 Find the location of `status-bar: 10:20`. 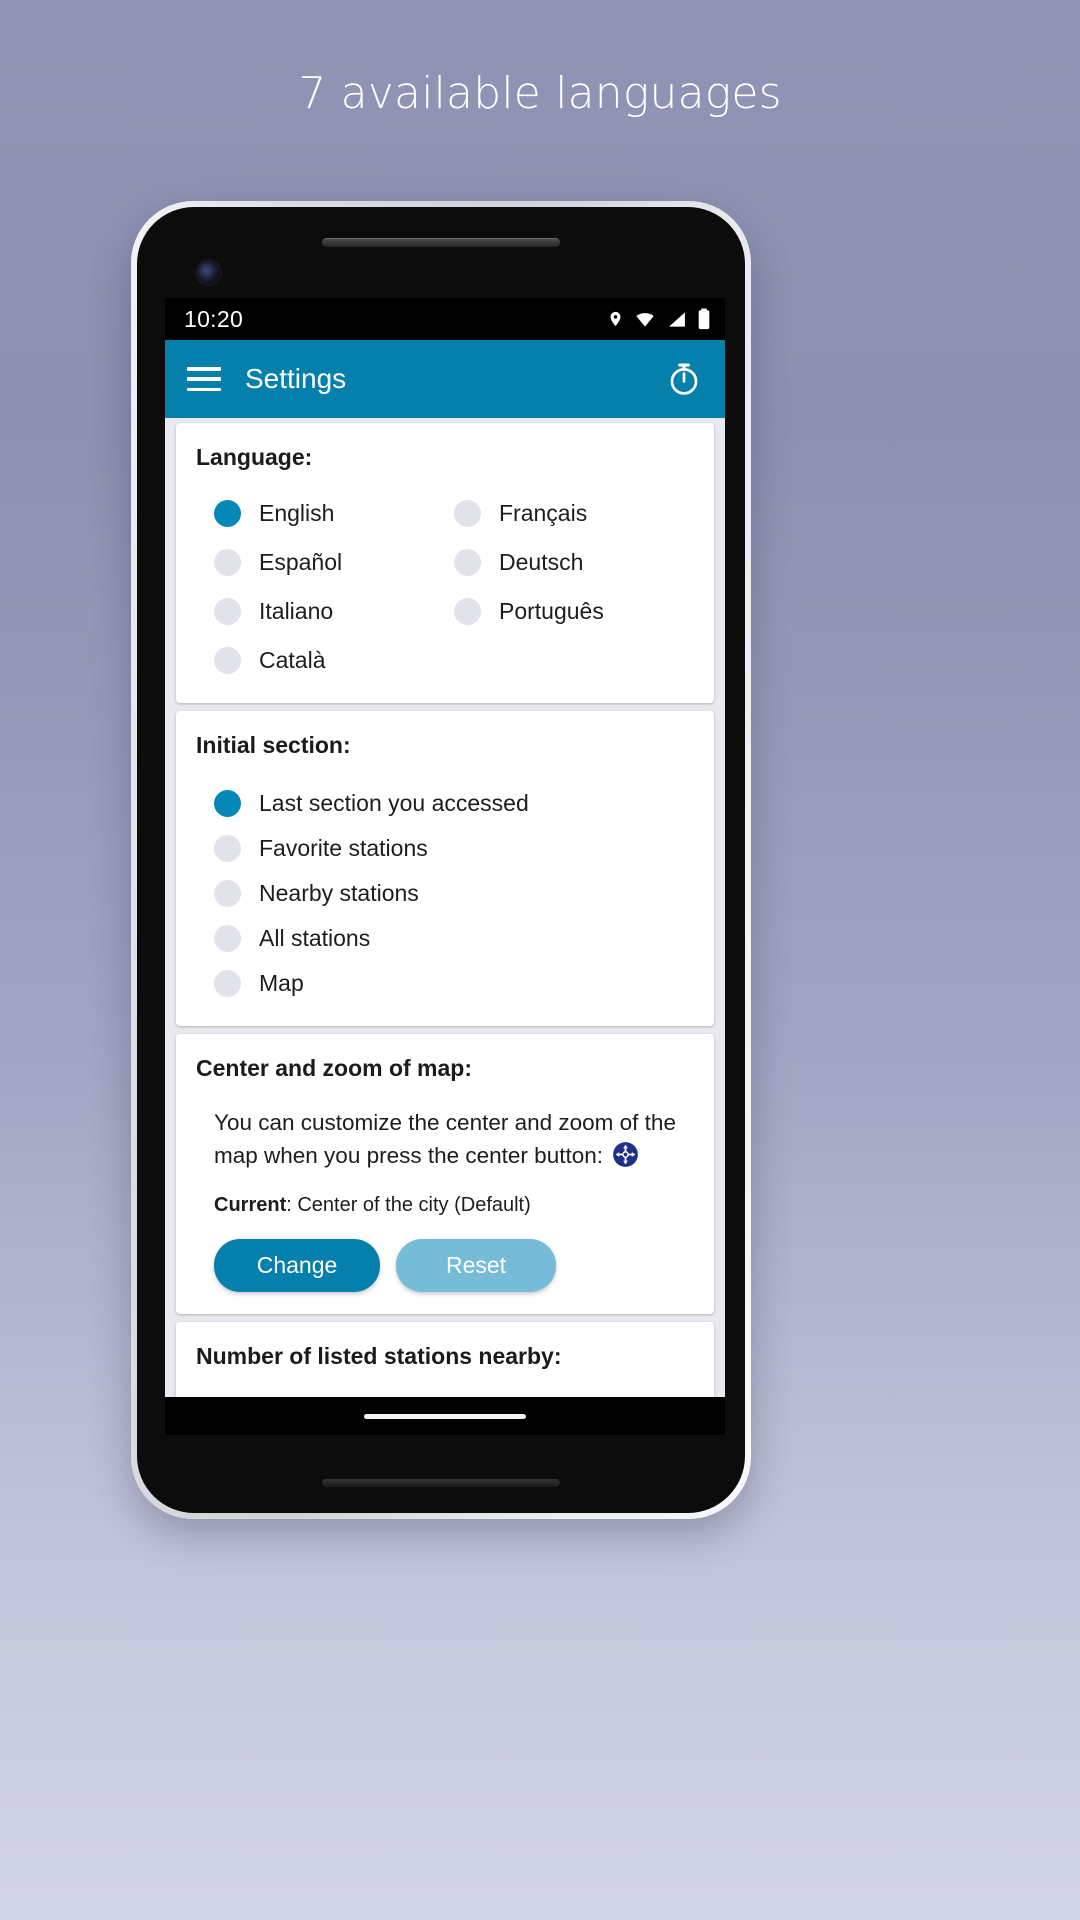

status-bar: 10:20 is located at coordinates (445, 319).